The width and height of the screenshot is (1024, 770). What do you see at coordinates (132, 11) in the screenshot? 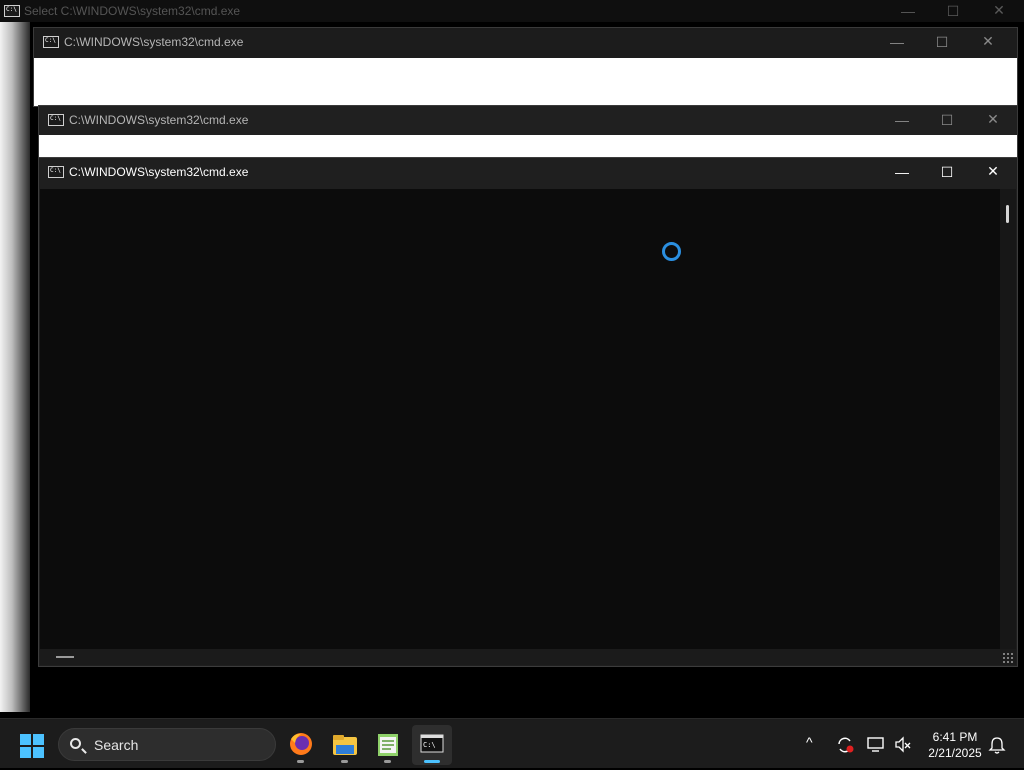
I see `back-window-title: Select C:\WINDOWS\system32\cmd.exe` at bounding box center [132, 11].